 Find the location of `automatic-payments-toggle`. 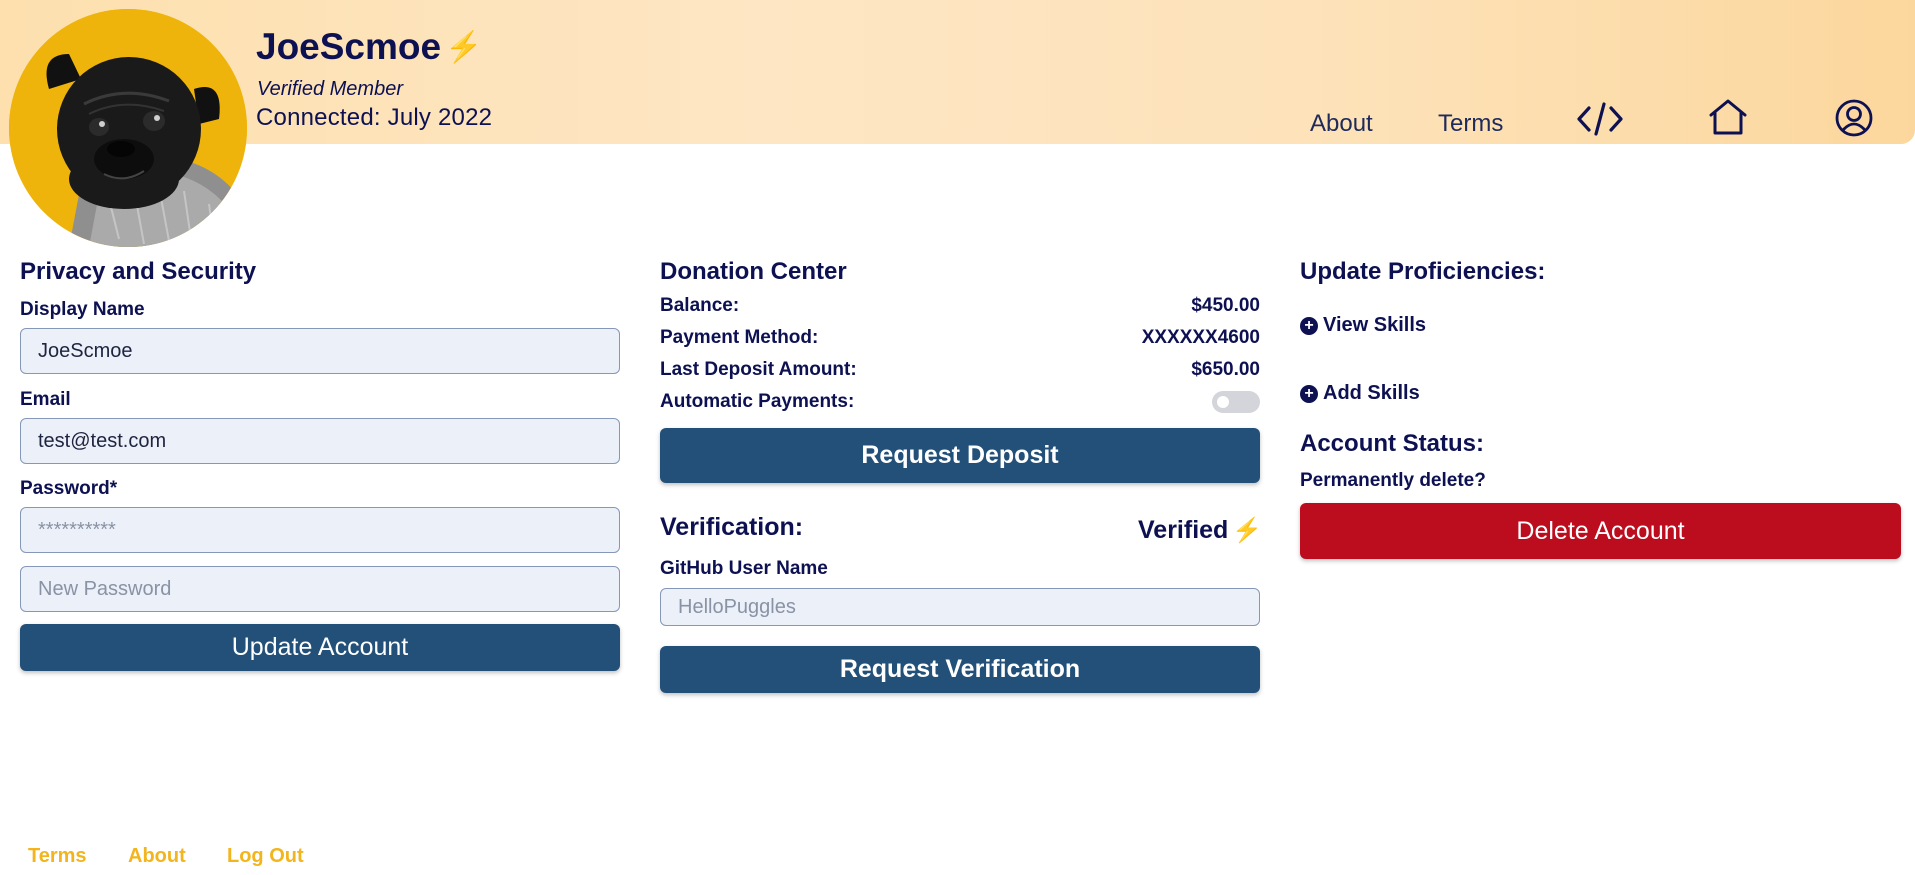

automatic-payments-toggle is located at coordinates (1236, 402).